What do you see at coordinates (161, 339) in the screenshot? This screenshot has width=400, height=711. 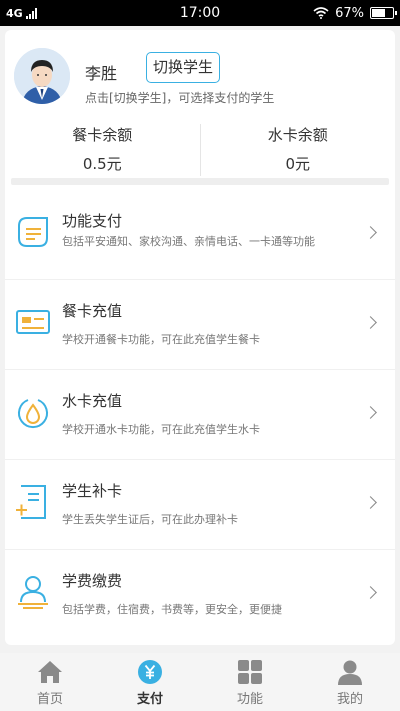 I see `menu-desc: 学校开通餐卡功能，可在此充值学生餐卡` at bounding box center [161, 339].